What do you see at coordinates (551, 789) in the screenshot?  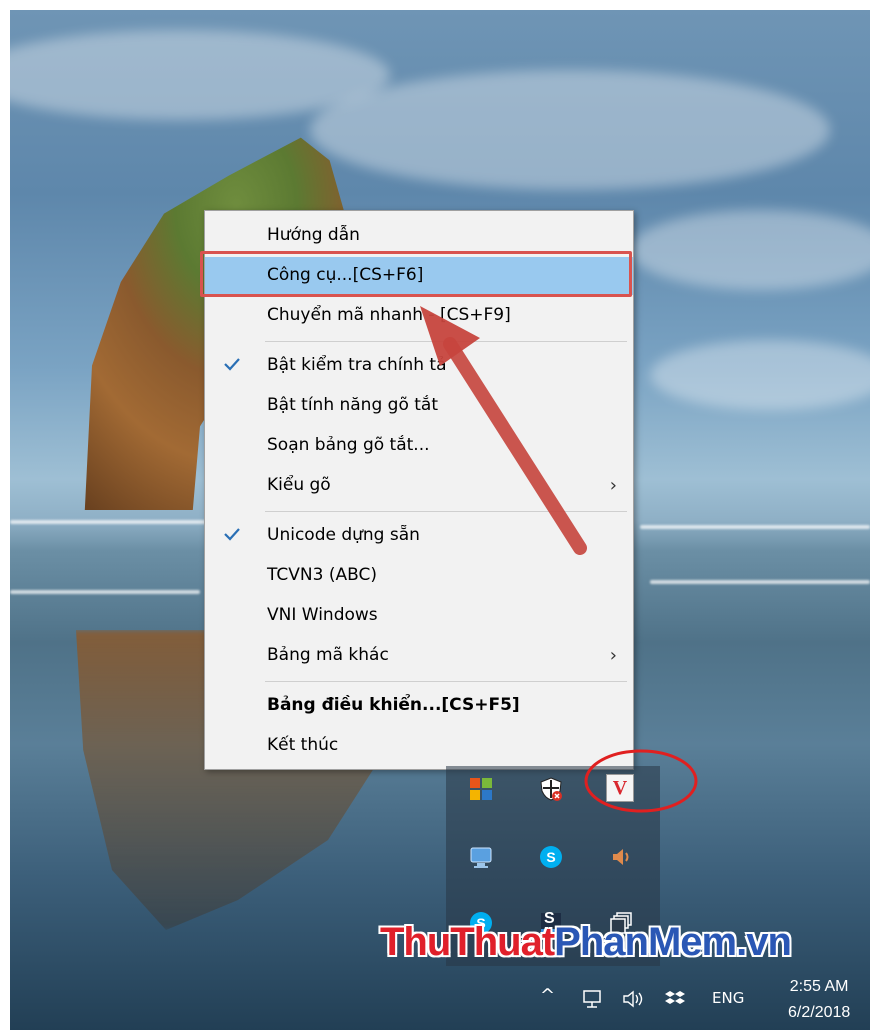 I see `shield-x-icon` at bounding box center [551, 789].